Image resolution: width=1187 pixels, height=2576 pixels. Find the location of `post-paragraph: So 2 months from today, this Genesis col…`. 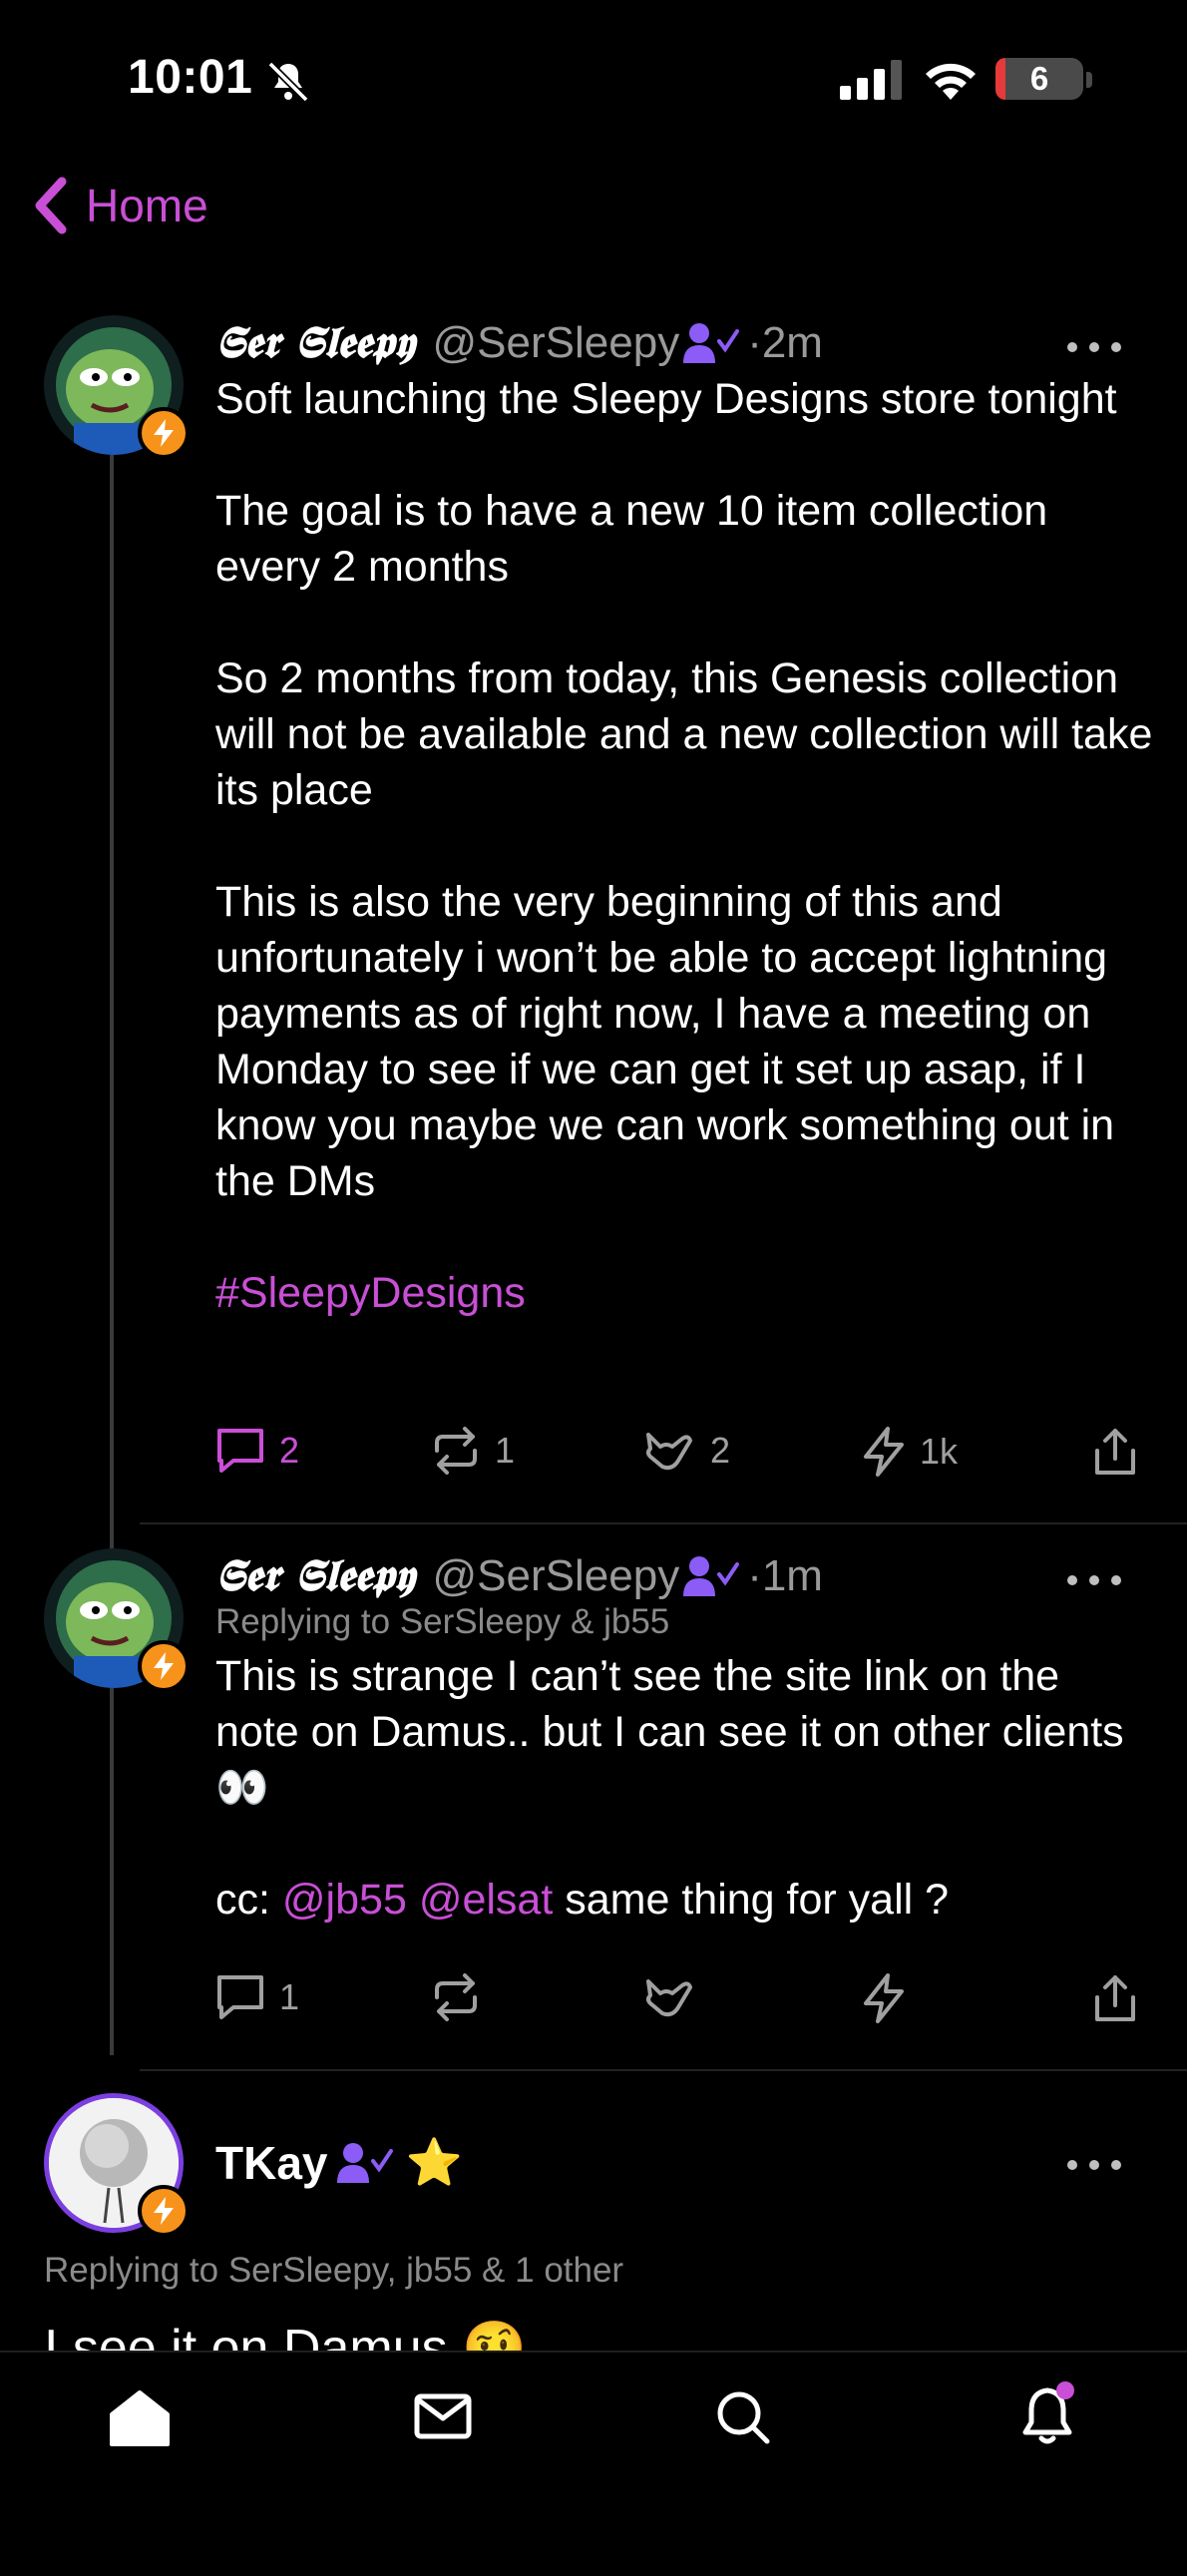

post-paragraph: So 2 months from today, this Genesis col… is located at coordinates (684, 734).